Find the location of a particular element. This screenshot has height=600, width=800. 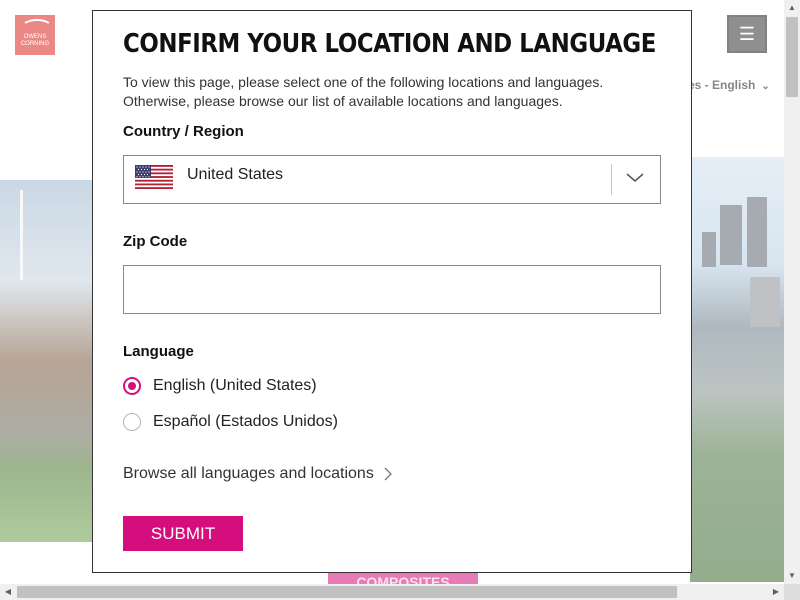

us-flag-icon is located at coordinates (154, 177).